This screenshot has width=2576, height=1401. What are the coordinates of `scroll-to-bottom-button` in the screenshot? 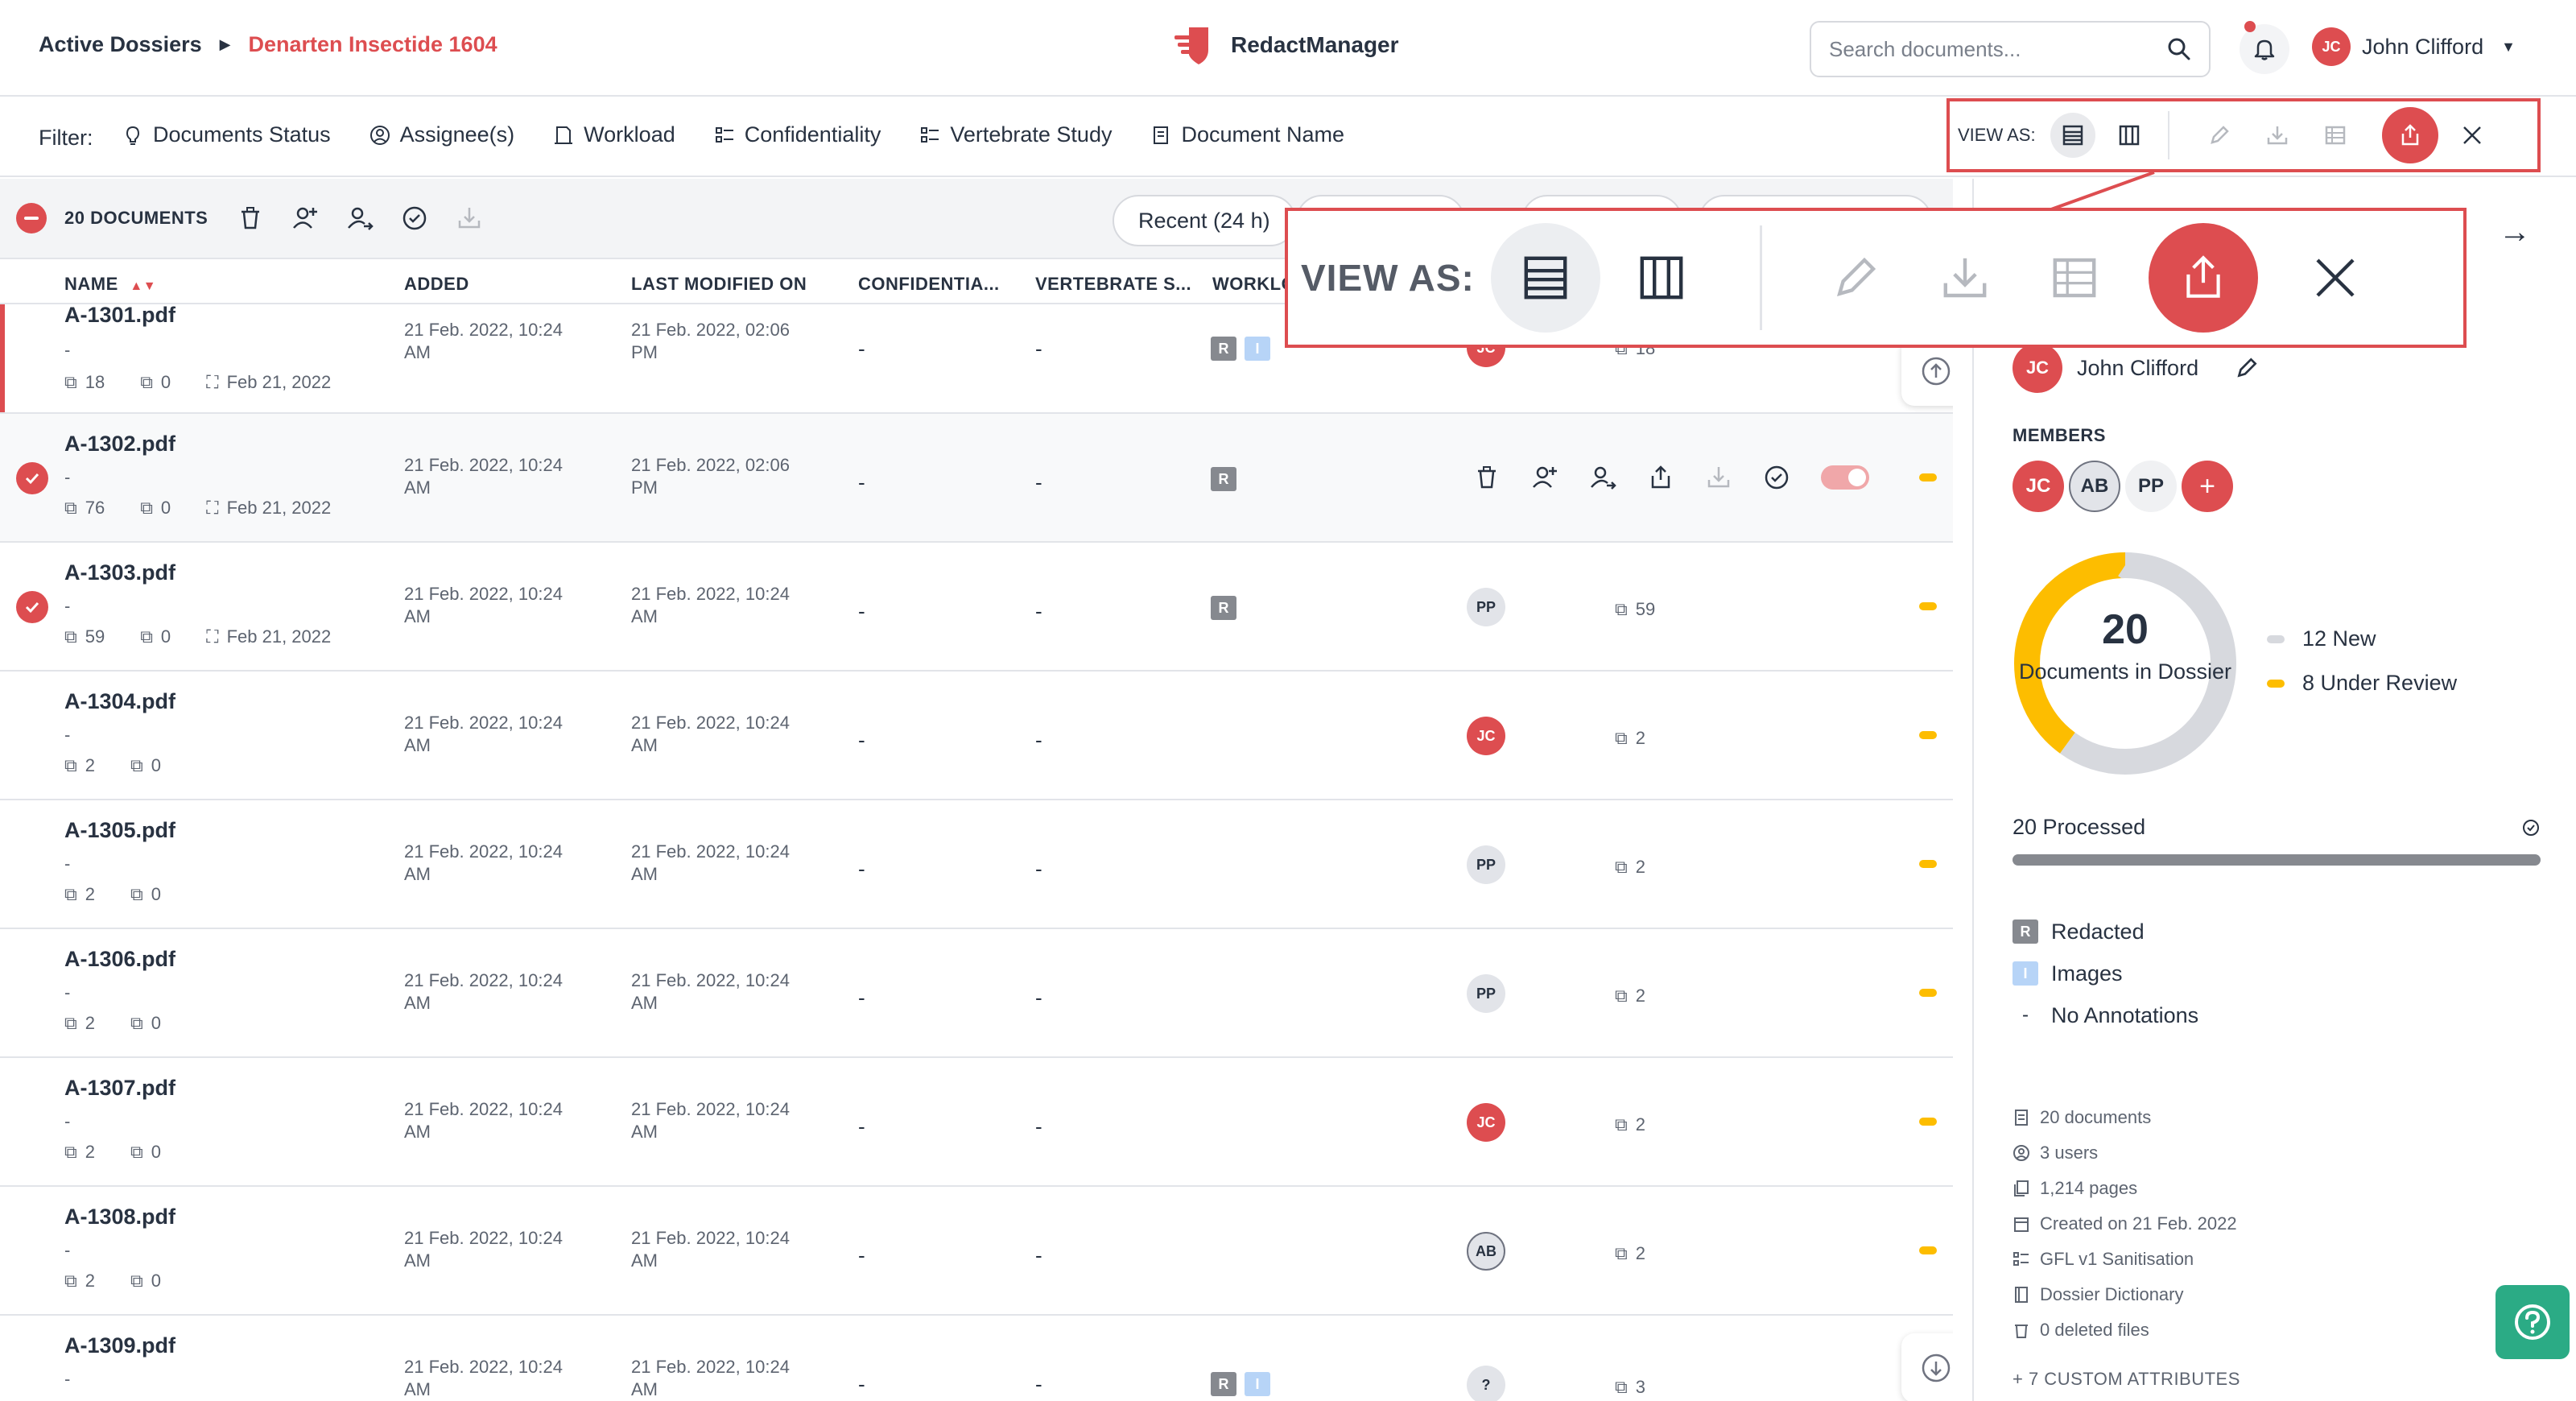 It's located at (1927, 1367).